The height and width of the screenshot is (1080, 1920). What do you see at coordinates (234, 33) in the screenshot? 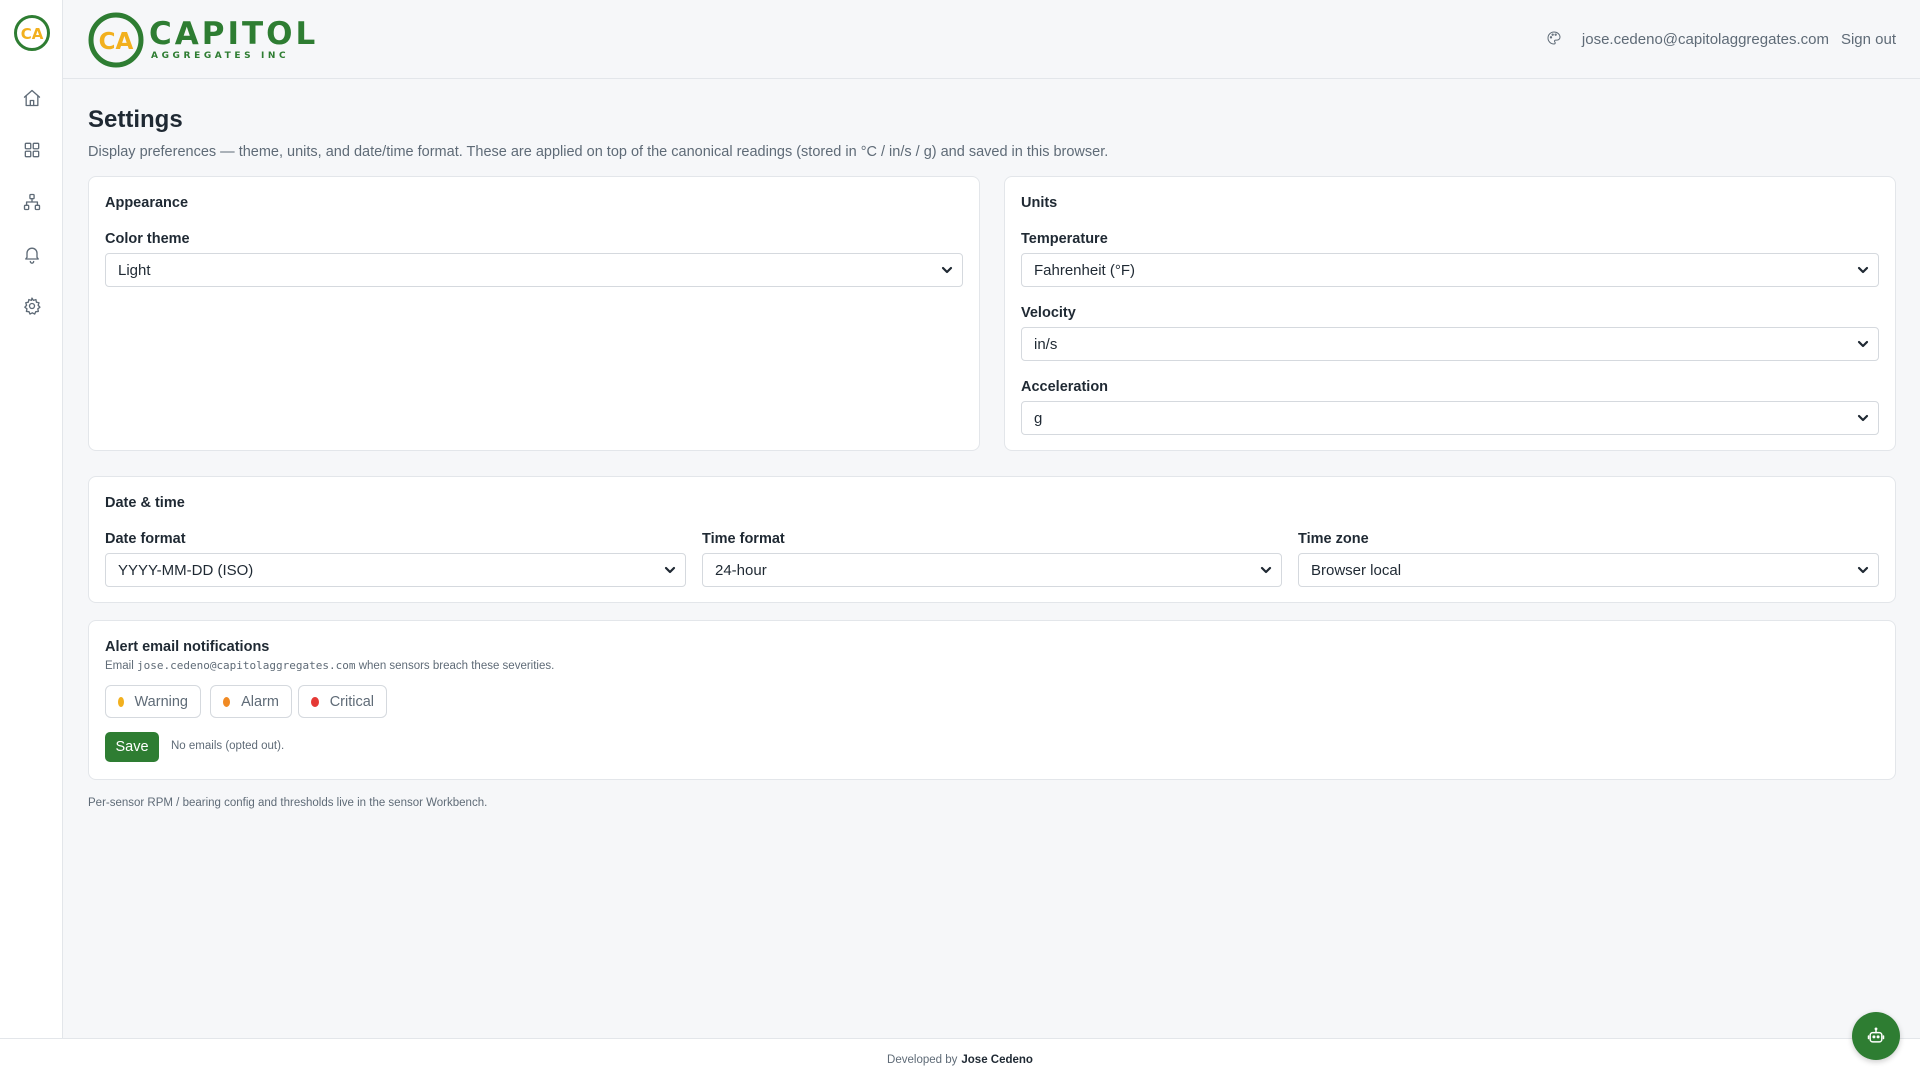
I see `brand-name: CAPITOL` at bounding box center [234, 33].